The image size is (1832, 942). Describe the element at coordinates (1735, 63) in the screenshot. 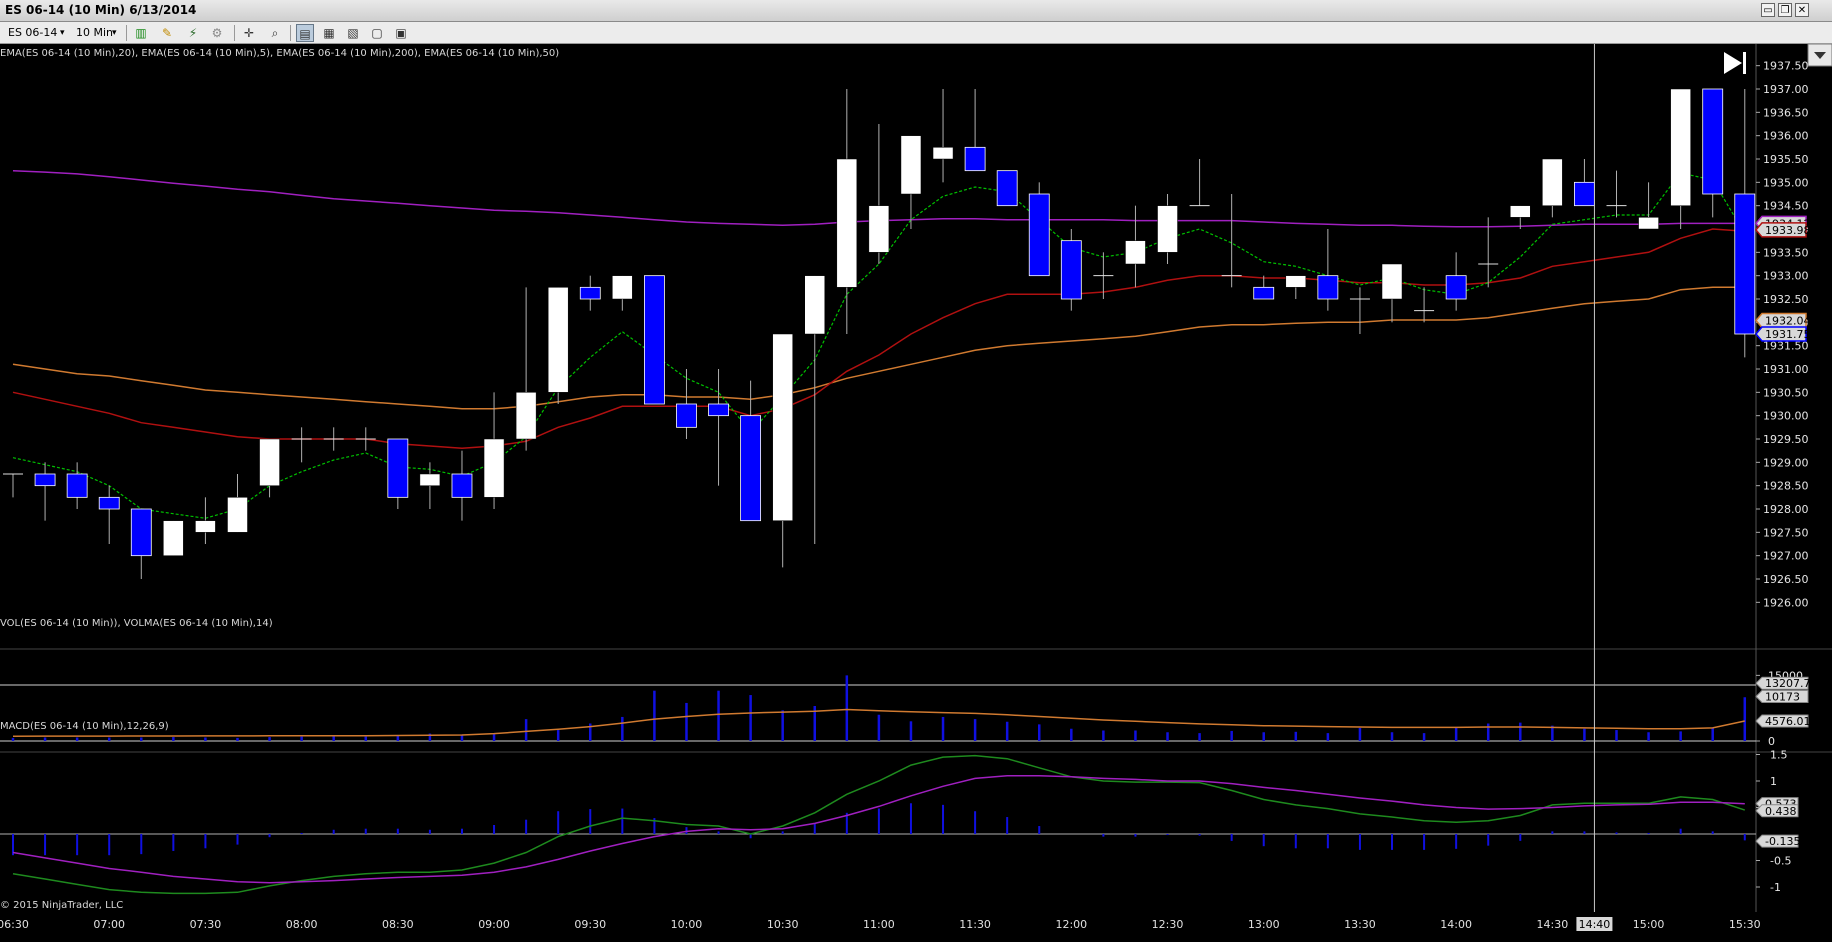

I see `skip-to-end-icon` at that location.